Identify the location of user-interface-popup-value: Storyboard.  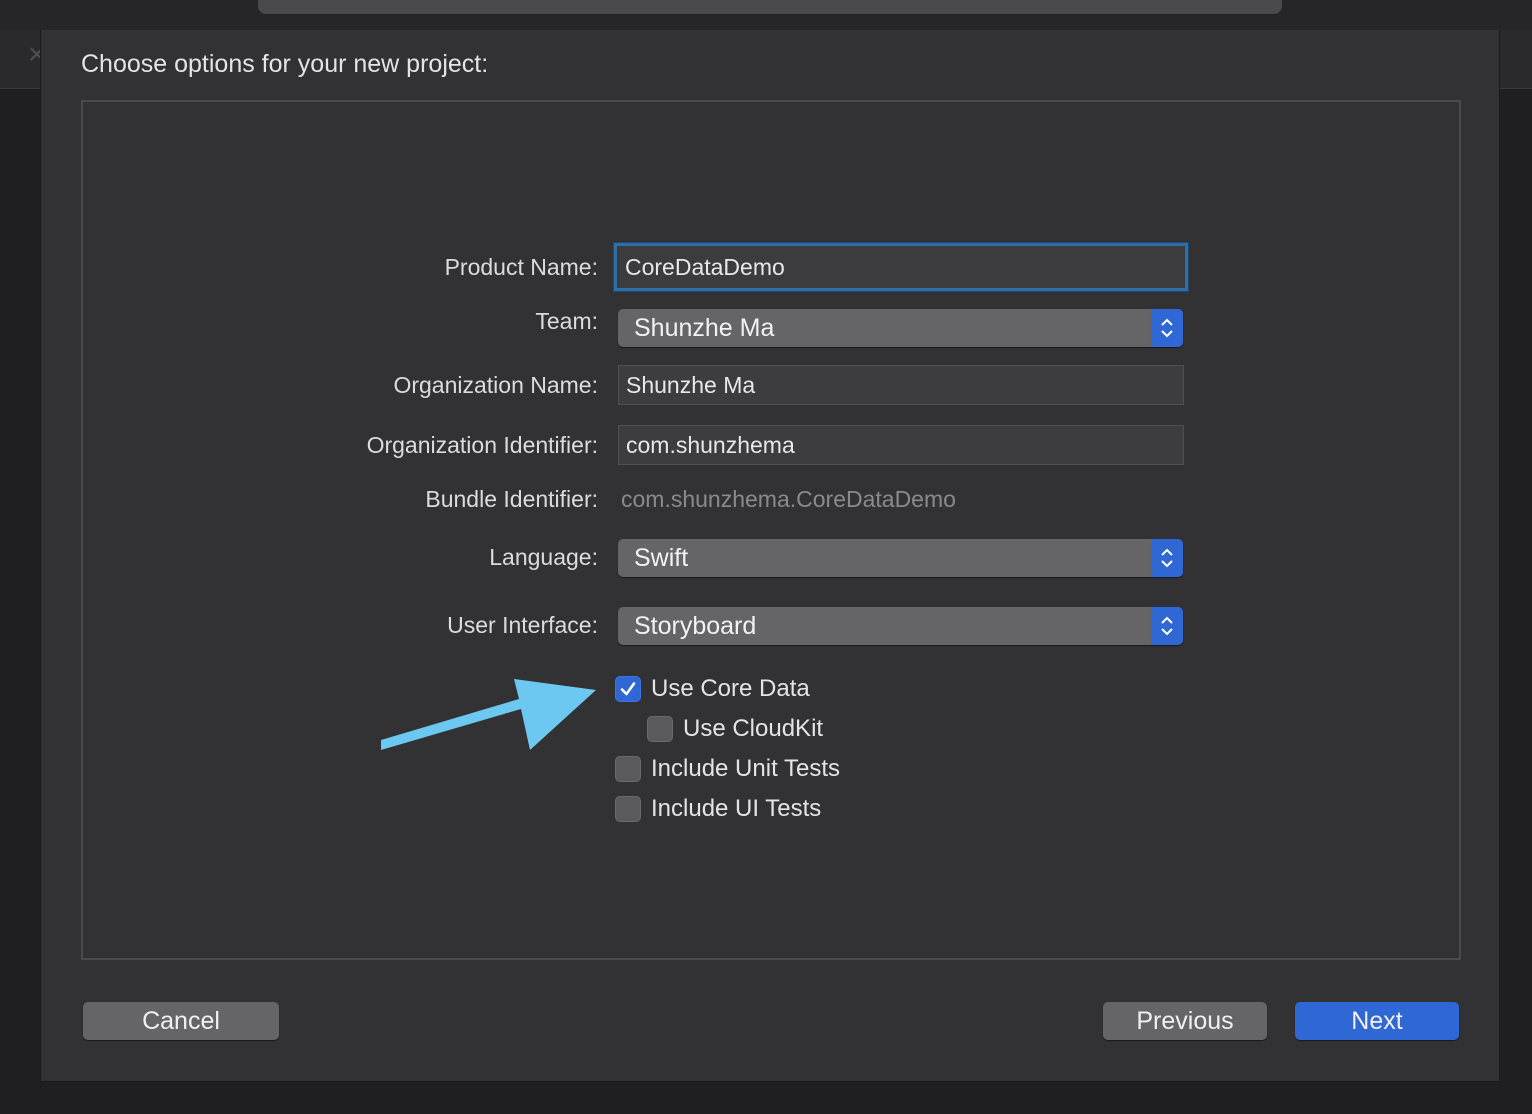
(695, 626).